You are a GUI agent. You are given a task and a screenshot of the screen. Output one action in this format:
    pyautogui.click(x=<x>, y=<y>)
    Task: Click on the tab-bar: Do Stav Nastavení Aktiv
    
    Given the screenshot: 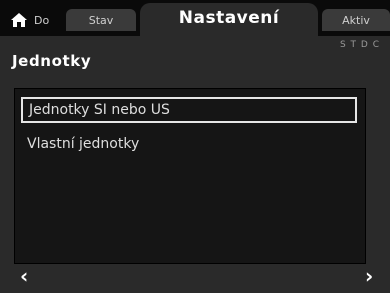 What is the action you would take?
    pyautogui.click(x=195, y=18)
    